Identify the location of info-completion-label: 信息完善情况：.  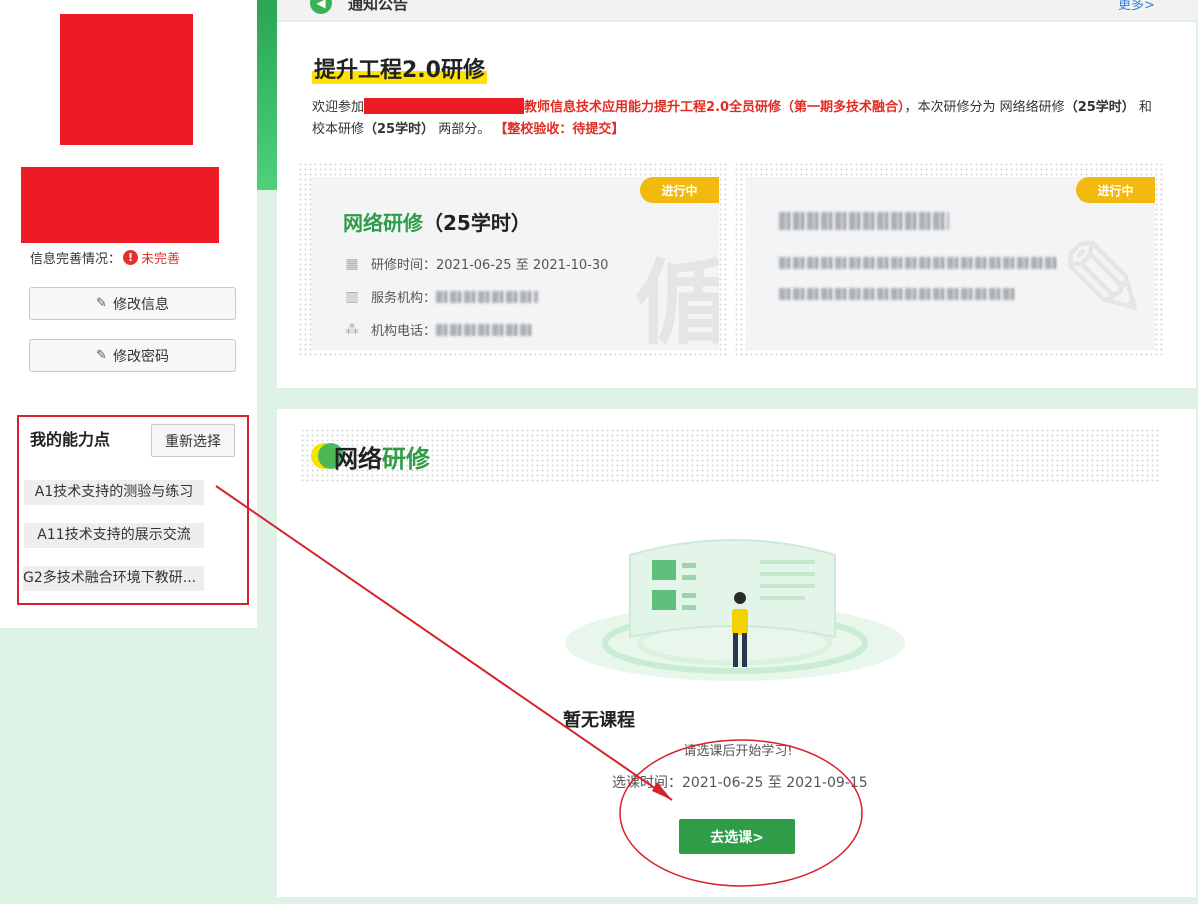
(76, 259).